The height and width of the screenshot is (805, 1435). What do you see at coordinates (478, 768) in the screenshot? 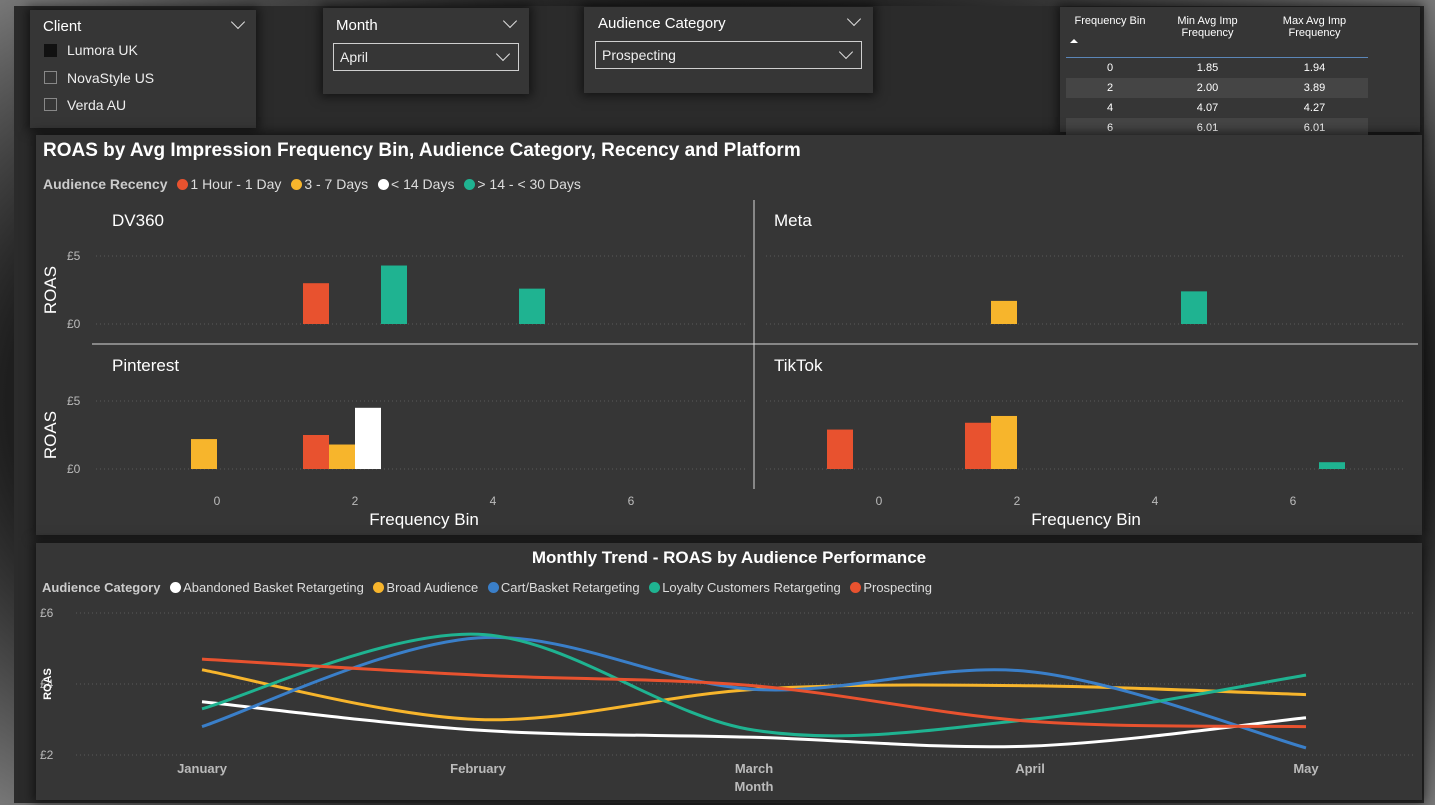
I see `x-tick-label: February` at bounding box center [478, 768].